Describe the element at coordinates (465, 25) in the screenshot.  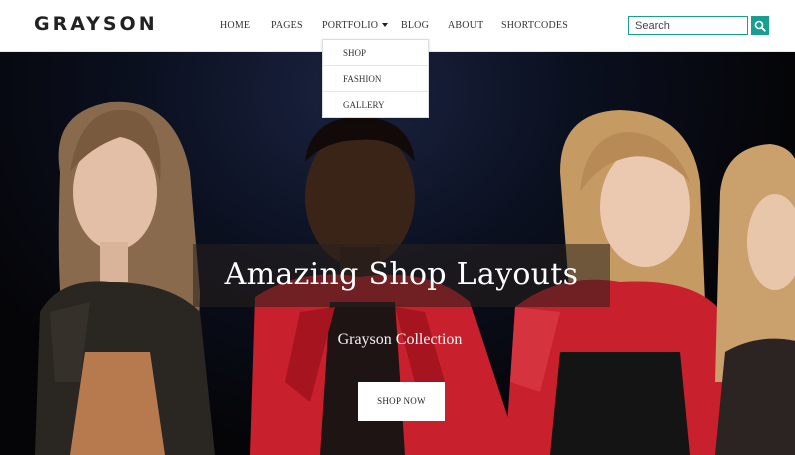
I see `nav-about: ABOUT` at that location.